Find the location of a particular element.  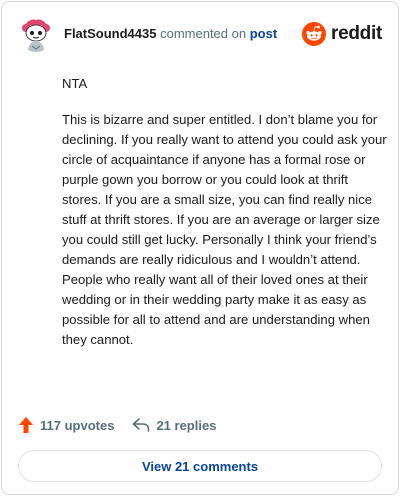

upvote-arrow-icon is located at coordinates (26, 425).